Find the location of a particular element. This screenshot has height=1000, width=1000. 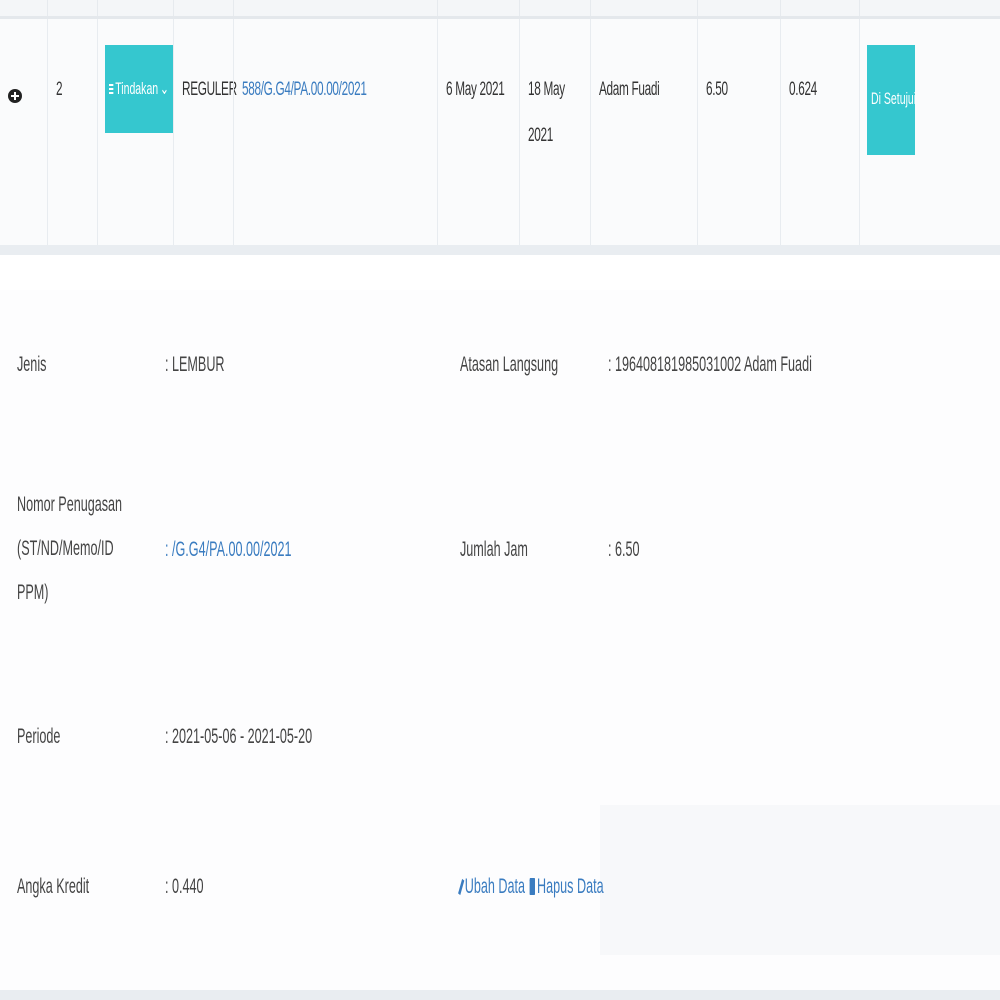

assignment-cell: 588/G.G4/PA.00.00/2021 is located at coordinates (335, 132).